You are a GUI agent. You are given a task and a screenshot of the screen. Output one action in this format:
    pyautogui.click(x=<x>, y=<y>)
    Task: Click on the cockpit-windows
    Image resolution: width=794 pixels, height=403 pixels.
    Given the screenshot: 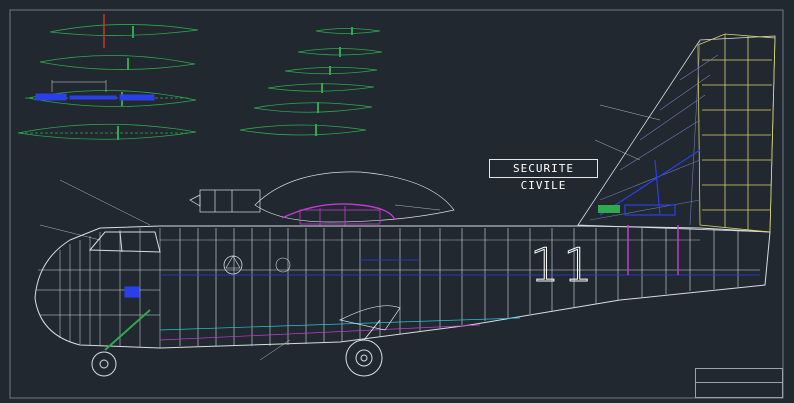 What is the action you would take?
    pyautogui.click(x=124, y=242)
    